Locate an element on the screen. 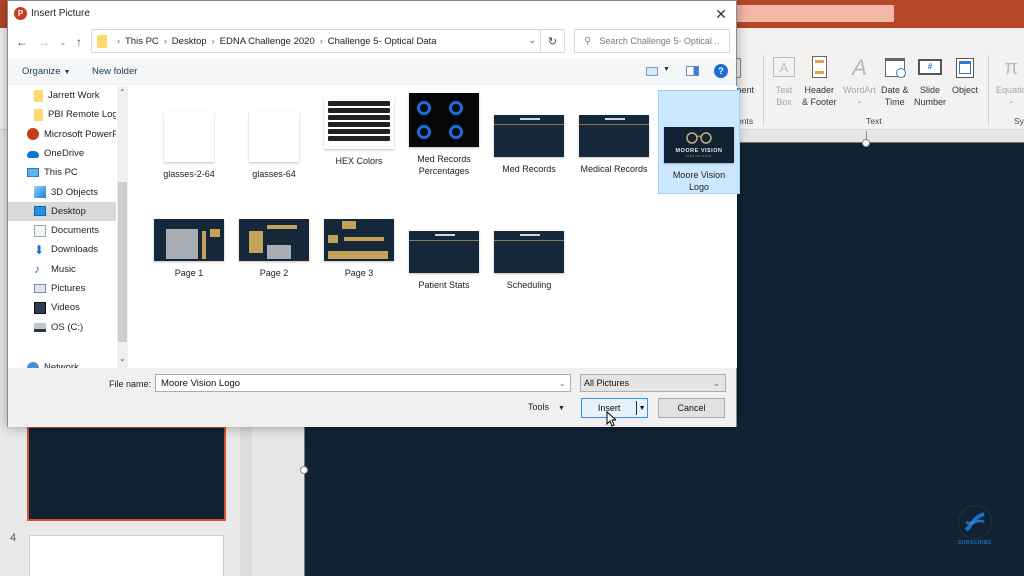 The height and width of the screenshot is (576, 1024). insert-options-caret-icon: ▼ is located at coordinates (642, 408).